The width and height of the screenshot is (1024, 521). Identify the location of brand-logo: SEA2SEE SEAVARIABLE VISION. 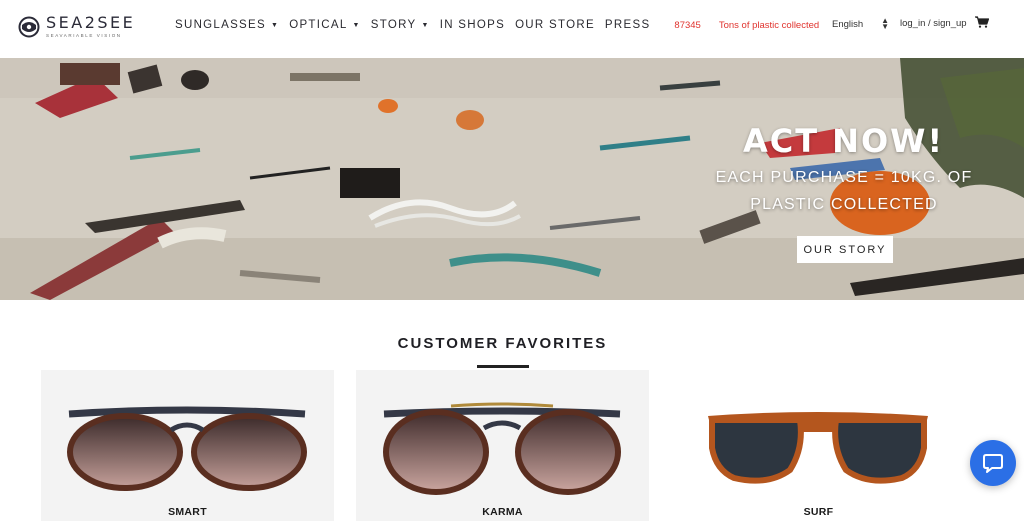
(76, 27).